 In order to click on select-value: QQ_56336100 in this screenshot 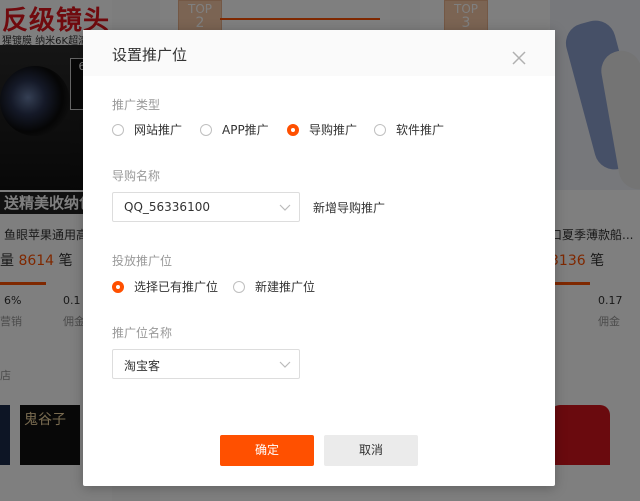, I will do `click(167, 207)`.